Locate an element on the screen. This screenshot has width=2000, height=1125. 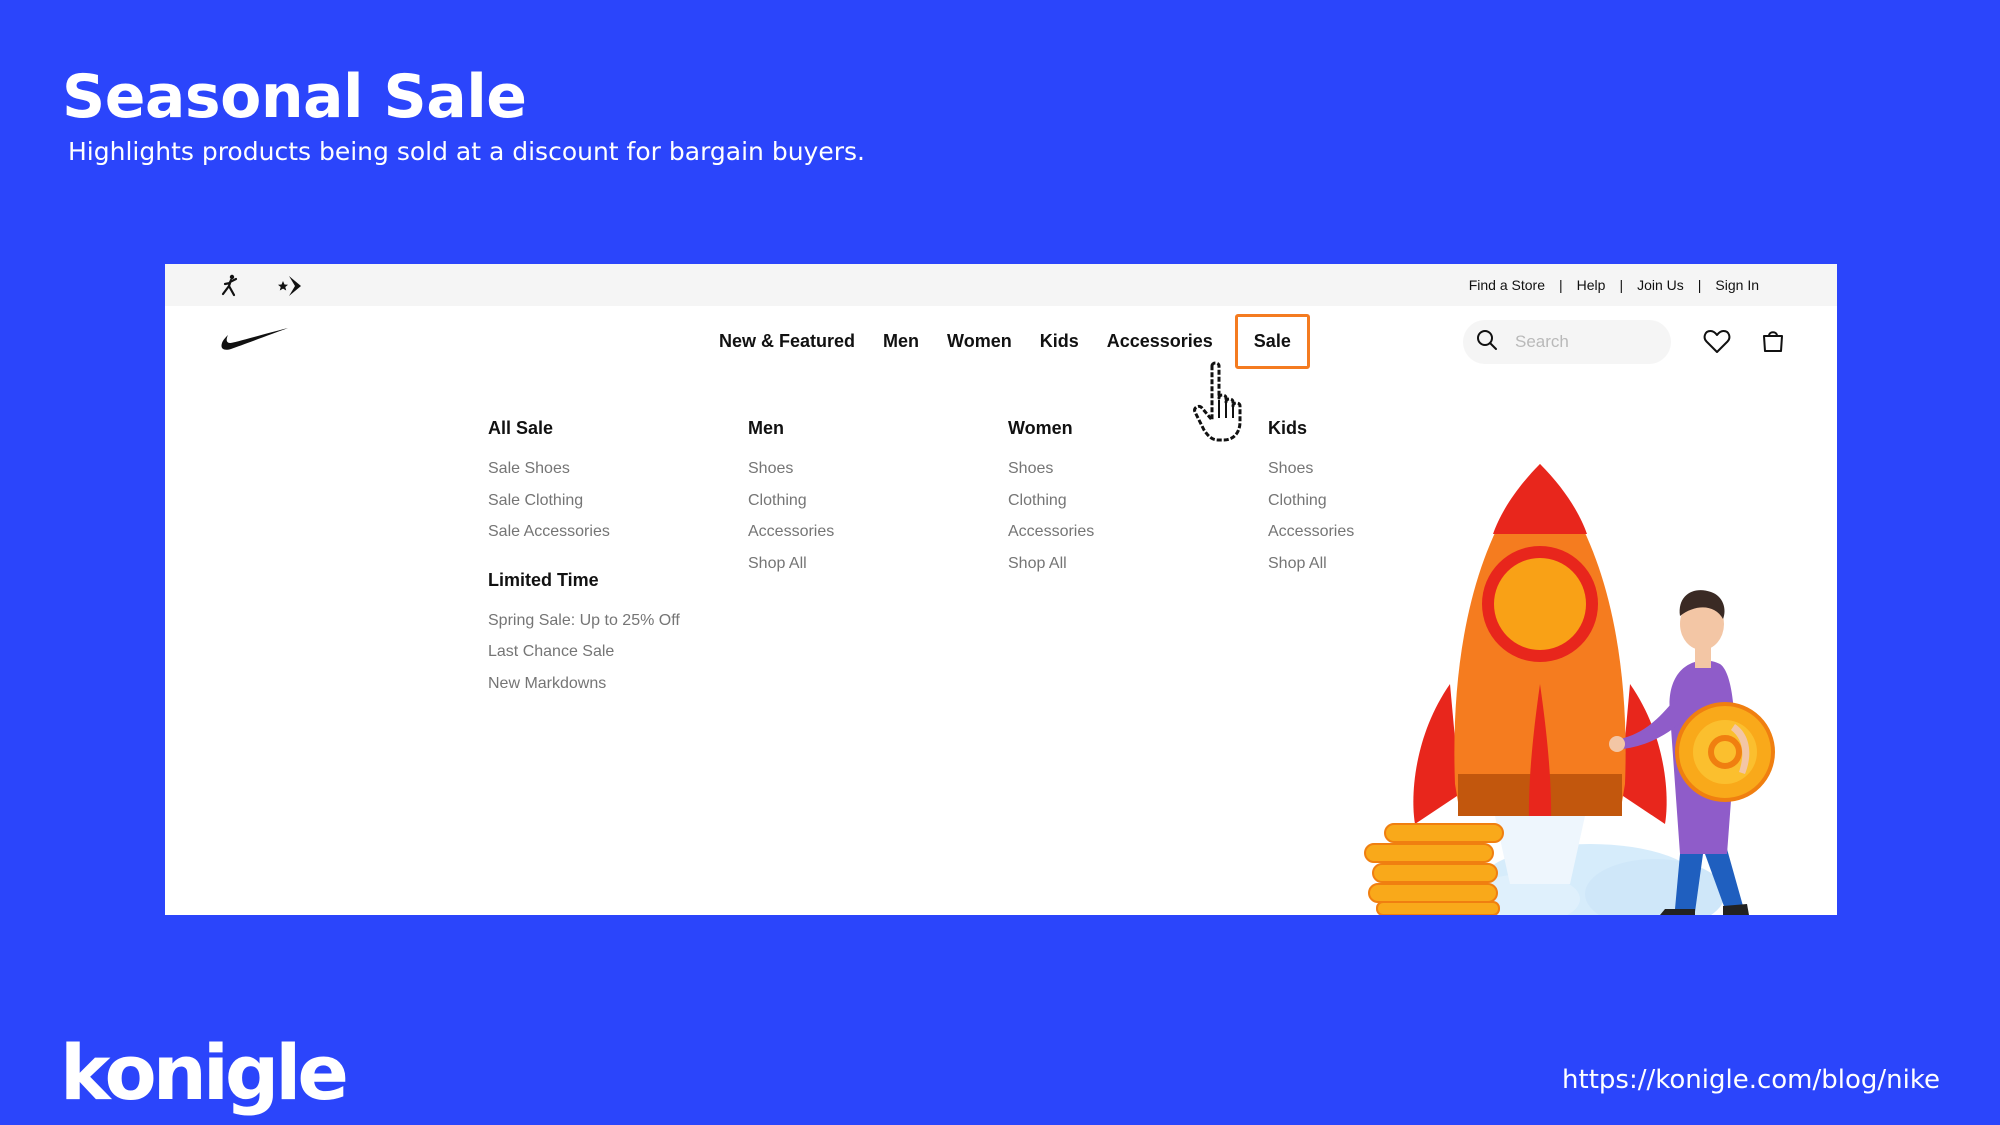
heart-icon is located at coordinates (1717, 343).